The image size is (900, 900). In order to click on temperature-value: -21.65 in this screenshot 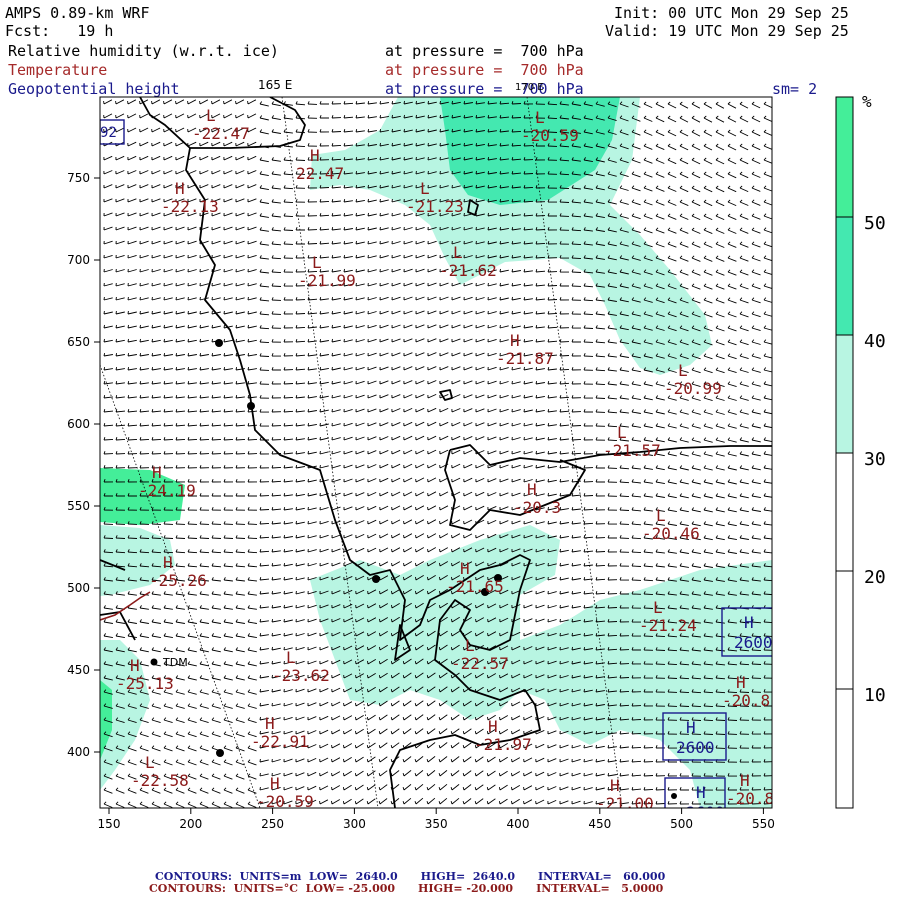, I will do `click(475, 586)`.